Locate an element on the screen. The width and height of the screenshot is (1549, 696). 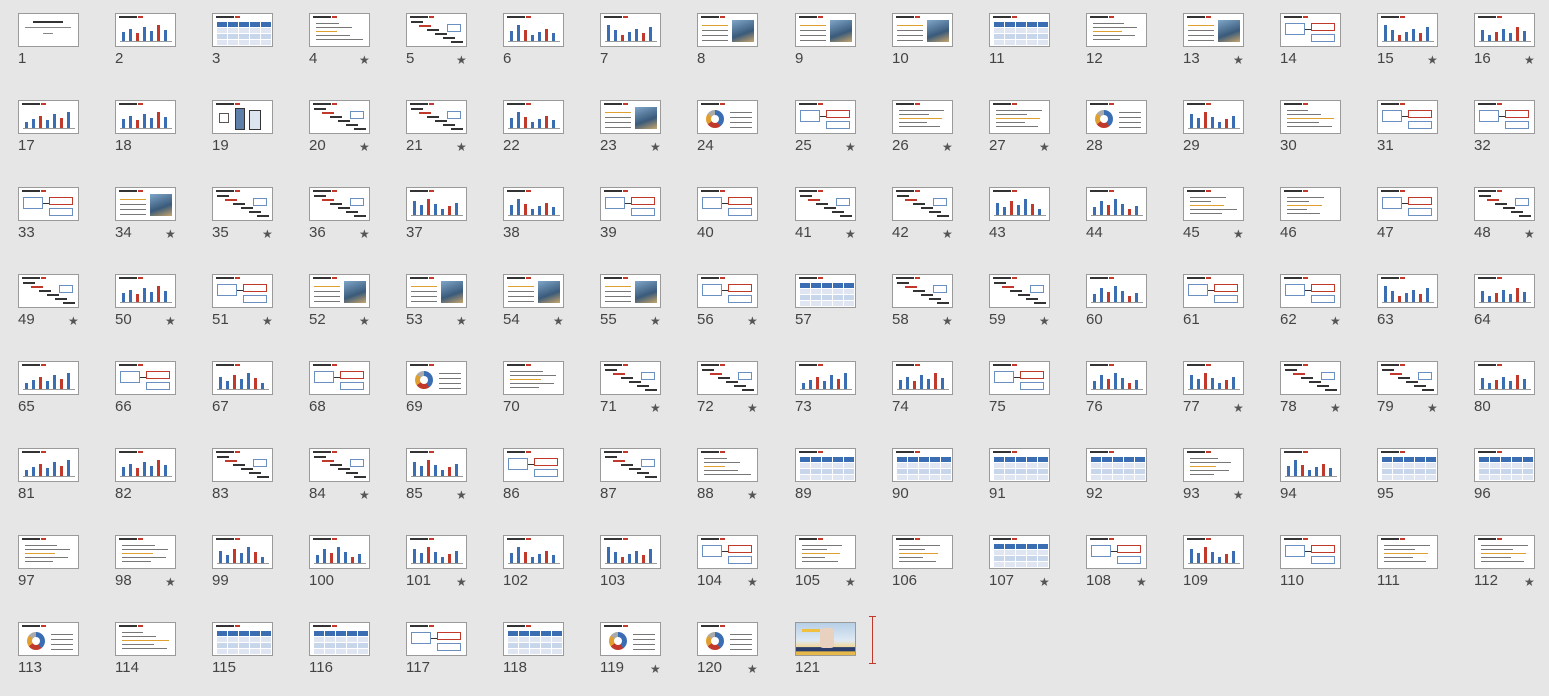
slide-8: 8 is located at coordinates (727, 43).